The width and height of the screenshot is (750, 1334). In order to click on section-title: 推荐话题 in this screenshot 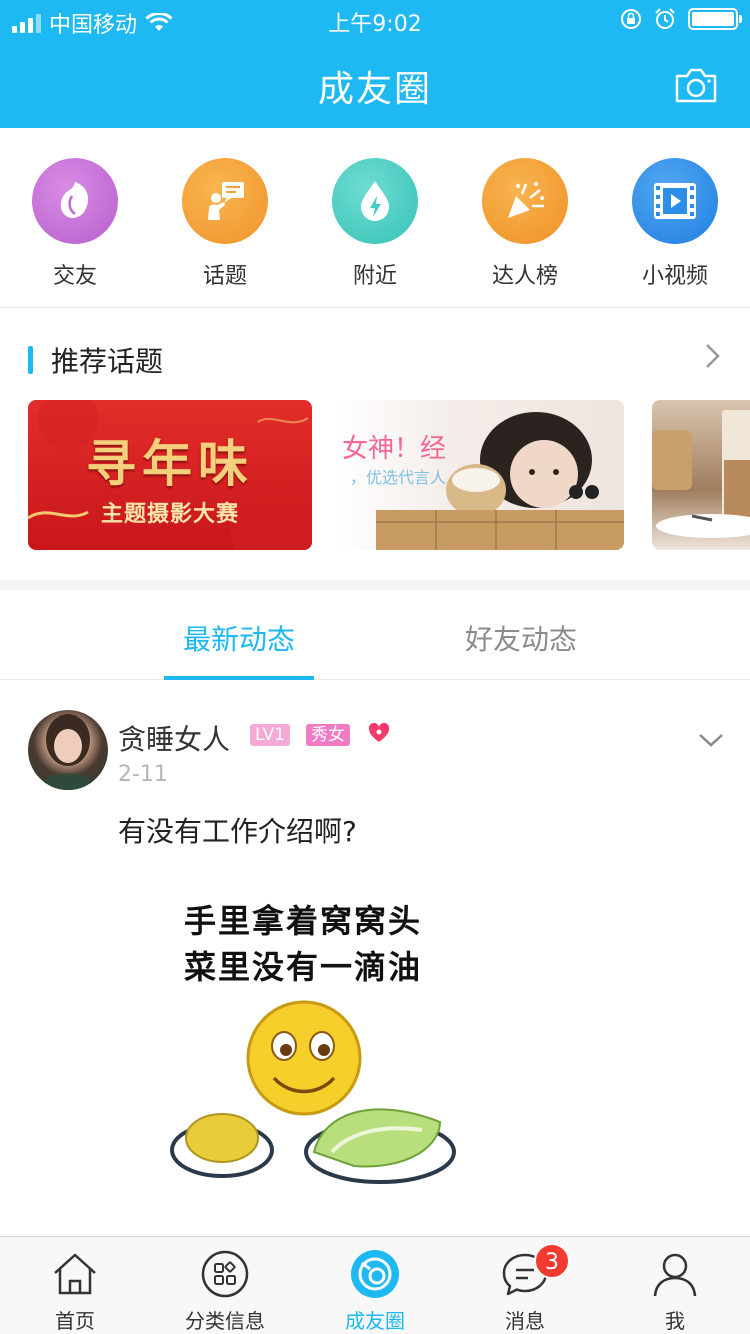, I will do `click(107, 361)`.